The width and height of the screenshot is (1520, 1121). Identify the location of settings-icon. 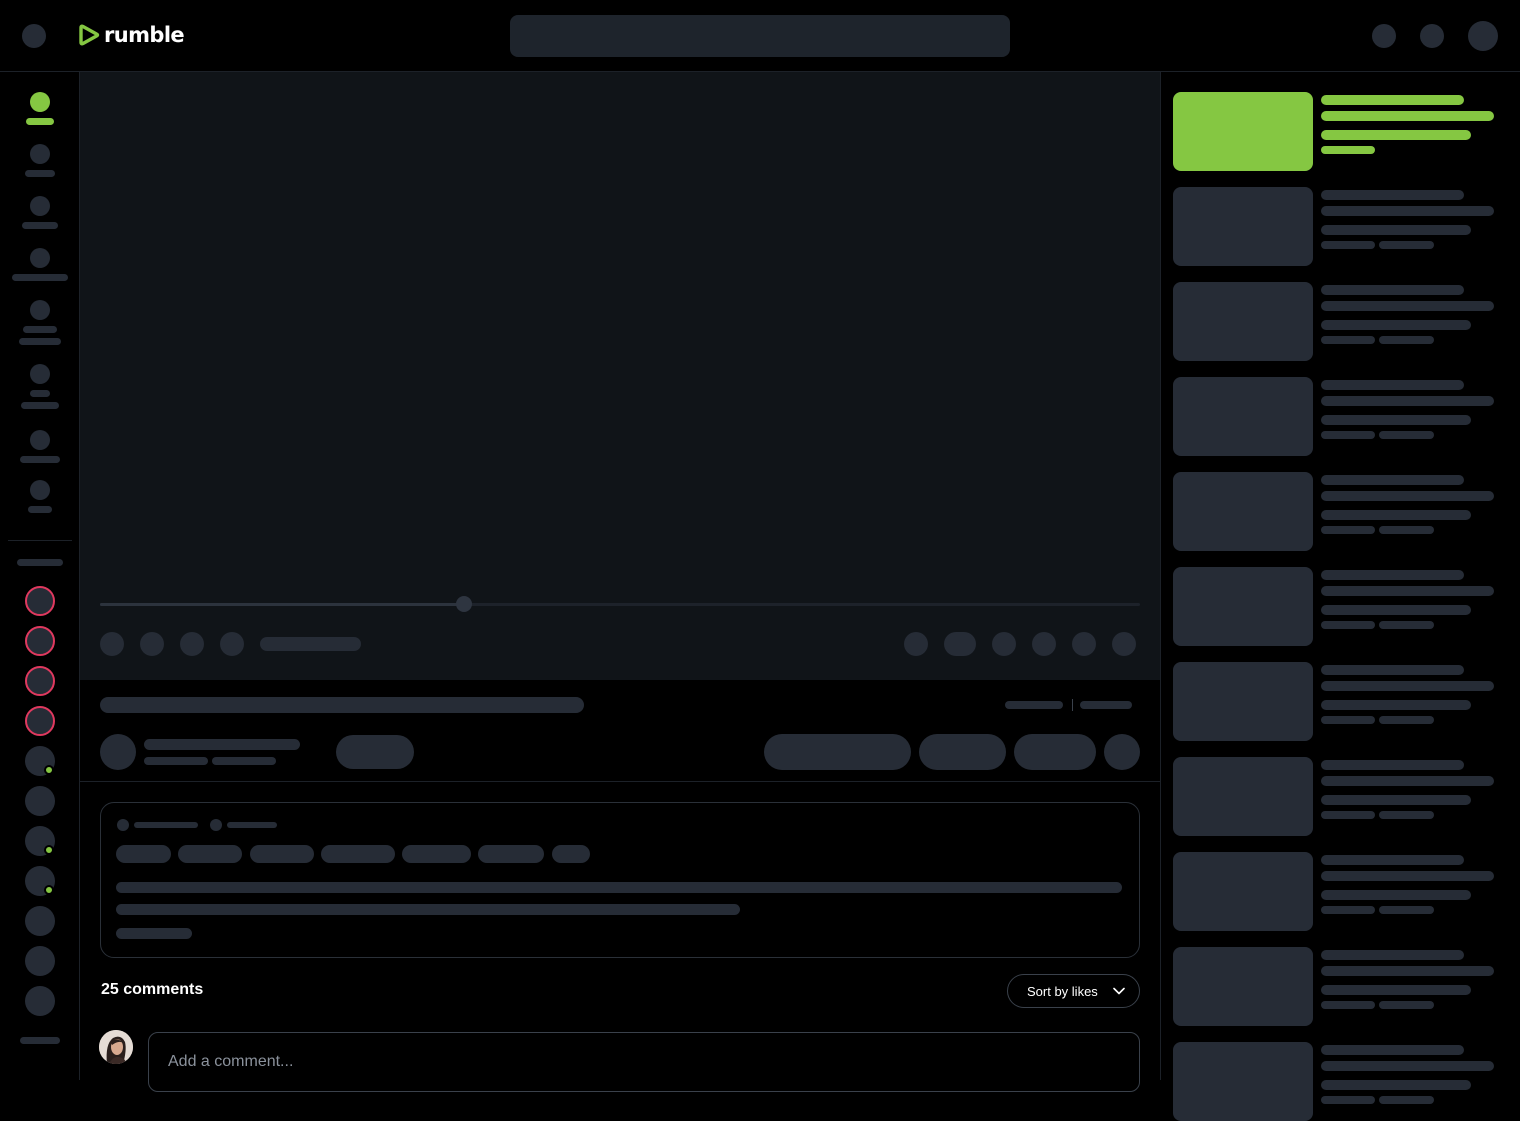
(1004, 644).